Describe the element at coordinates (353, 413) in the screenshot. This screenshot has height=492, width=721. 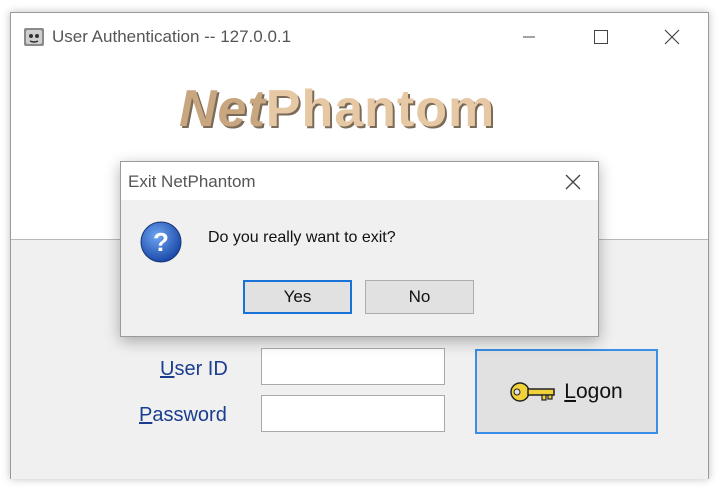
I see `password-field` at that location.